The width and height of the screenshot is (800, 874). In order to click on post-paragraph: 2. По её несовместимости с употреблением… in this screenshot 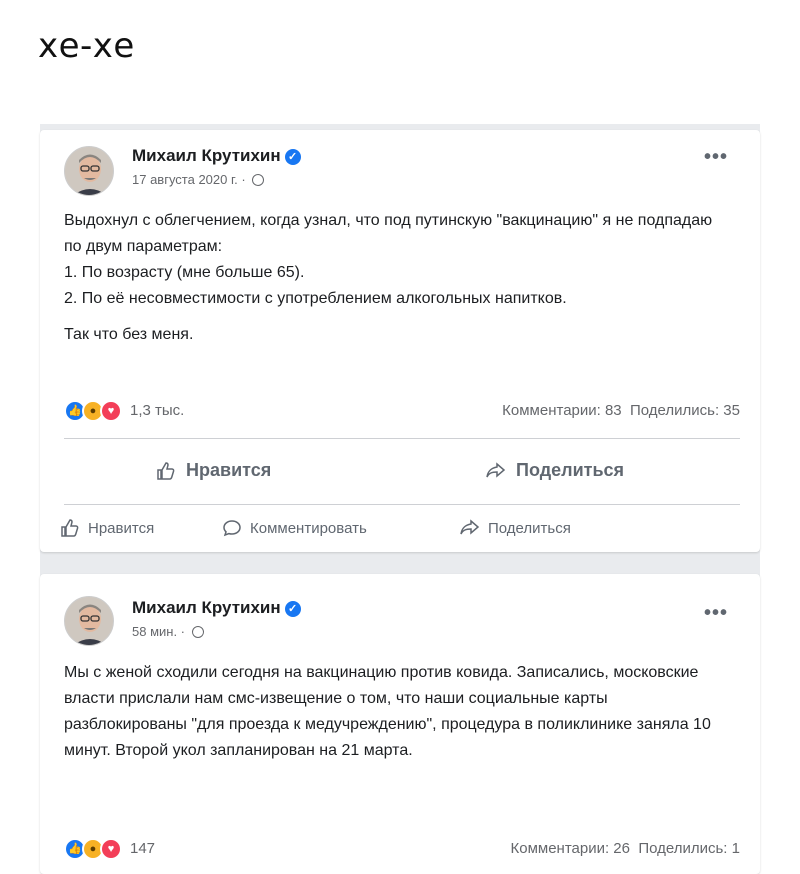, I will do `click(315, 298)`.